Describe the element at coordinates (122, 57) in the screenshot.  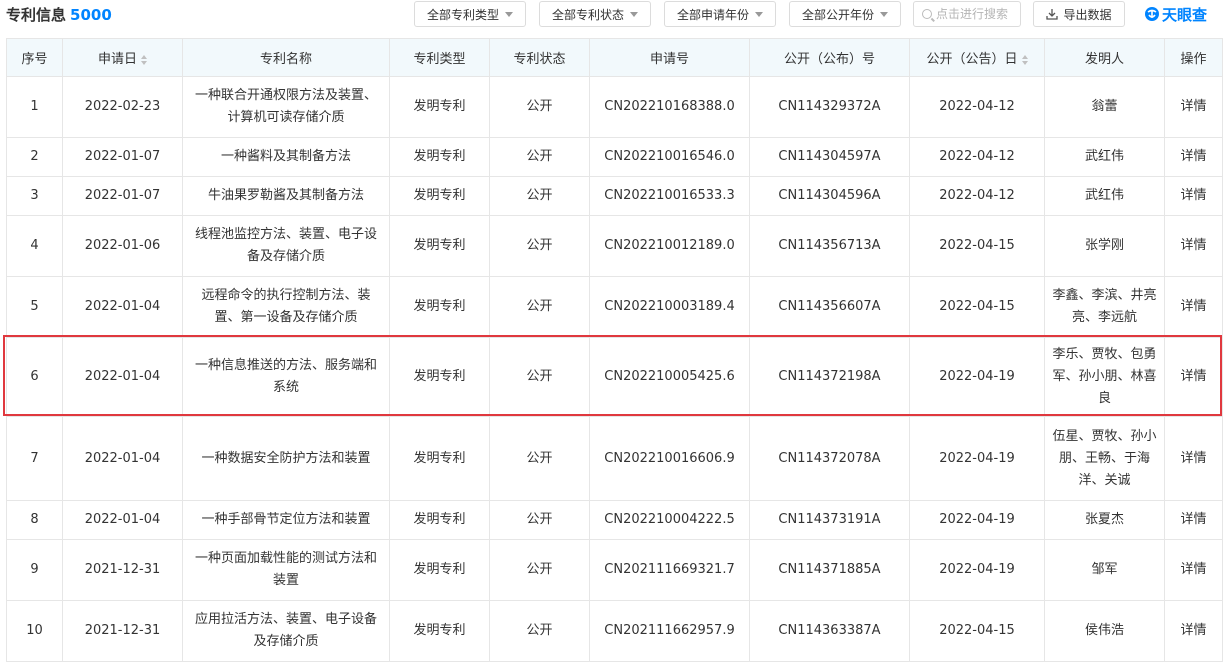
I see `col-header-apply-date: 申请日` at that location.